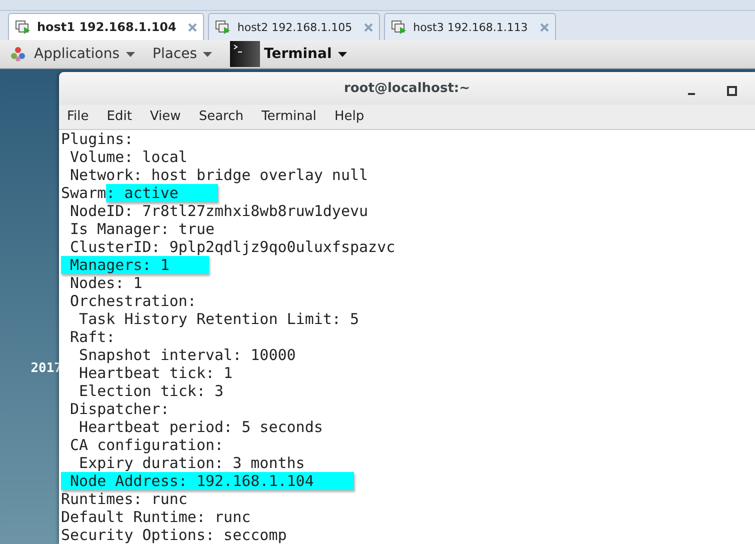 The height and width of the screenshot is (544, 755). I want to click on vm-tab: host2 192.168.1.105, so click(294, 26).